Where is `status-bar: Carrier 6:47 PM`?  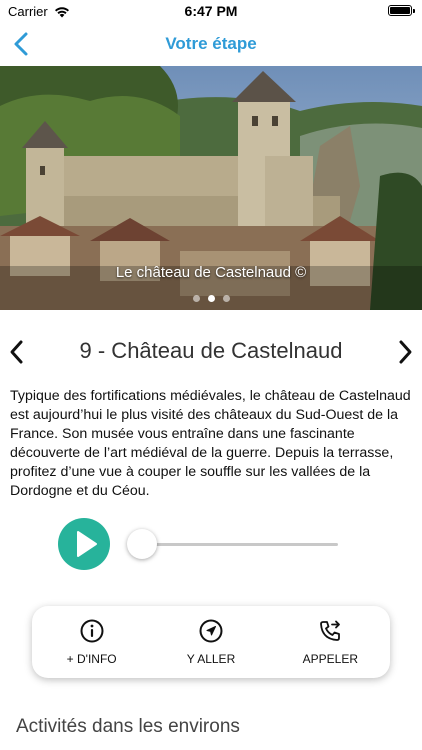 status-bar: Carrier 6:47 PM is located at coordinates (211, 11).